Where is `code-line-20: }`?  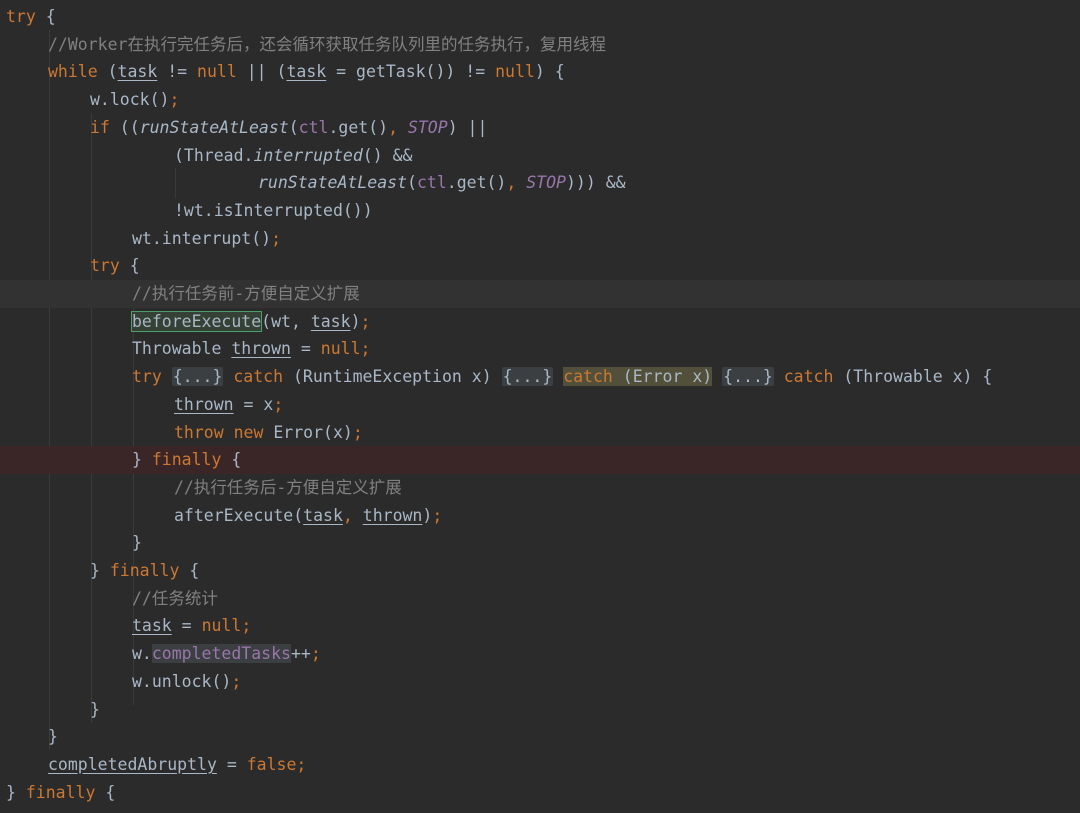
code-line-20: } is located at coordinates (540, 543).